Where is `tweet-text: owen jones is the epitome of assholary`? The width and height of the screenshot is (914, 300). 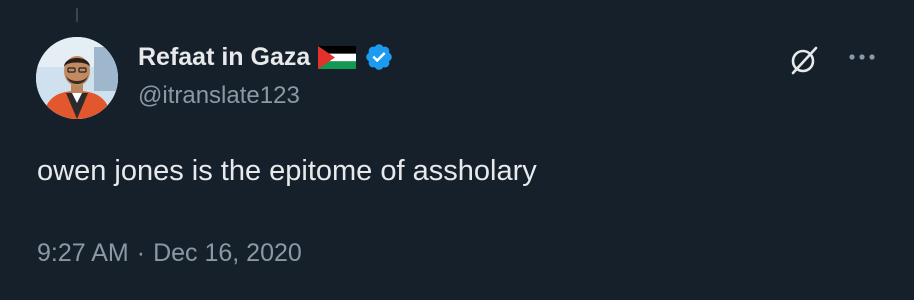
tweet-text: owen jones is the epitome of assholary is located at coordinates (287, 171).